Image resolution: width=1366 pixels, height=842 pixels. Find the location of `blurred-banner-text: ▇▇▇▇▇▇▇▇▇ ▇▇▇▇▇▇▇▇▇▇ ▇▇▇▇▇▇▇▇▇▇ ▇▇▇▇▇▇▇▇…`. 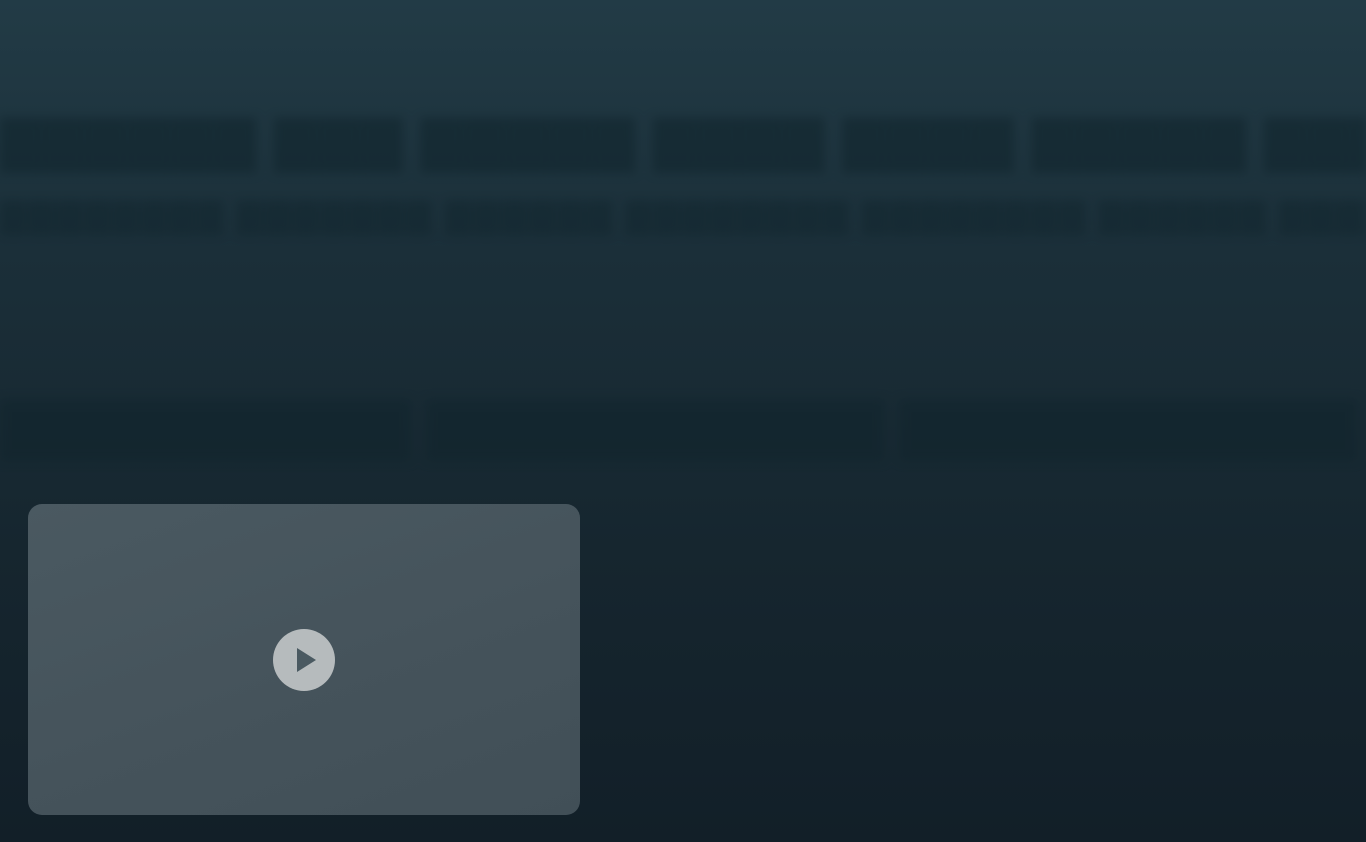

blurred-banner-text: ▇▇▇▇▇▇▇▇▇ ▇▇▇▇▇▇▇▇▇▇ ▇▇▇▇▇▇▇▇▇▇ ▇▇▇▇▇▇▇▇… is located at coordinates (683, 426).